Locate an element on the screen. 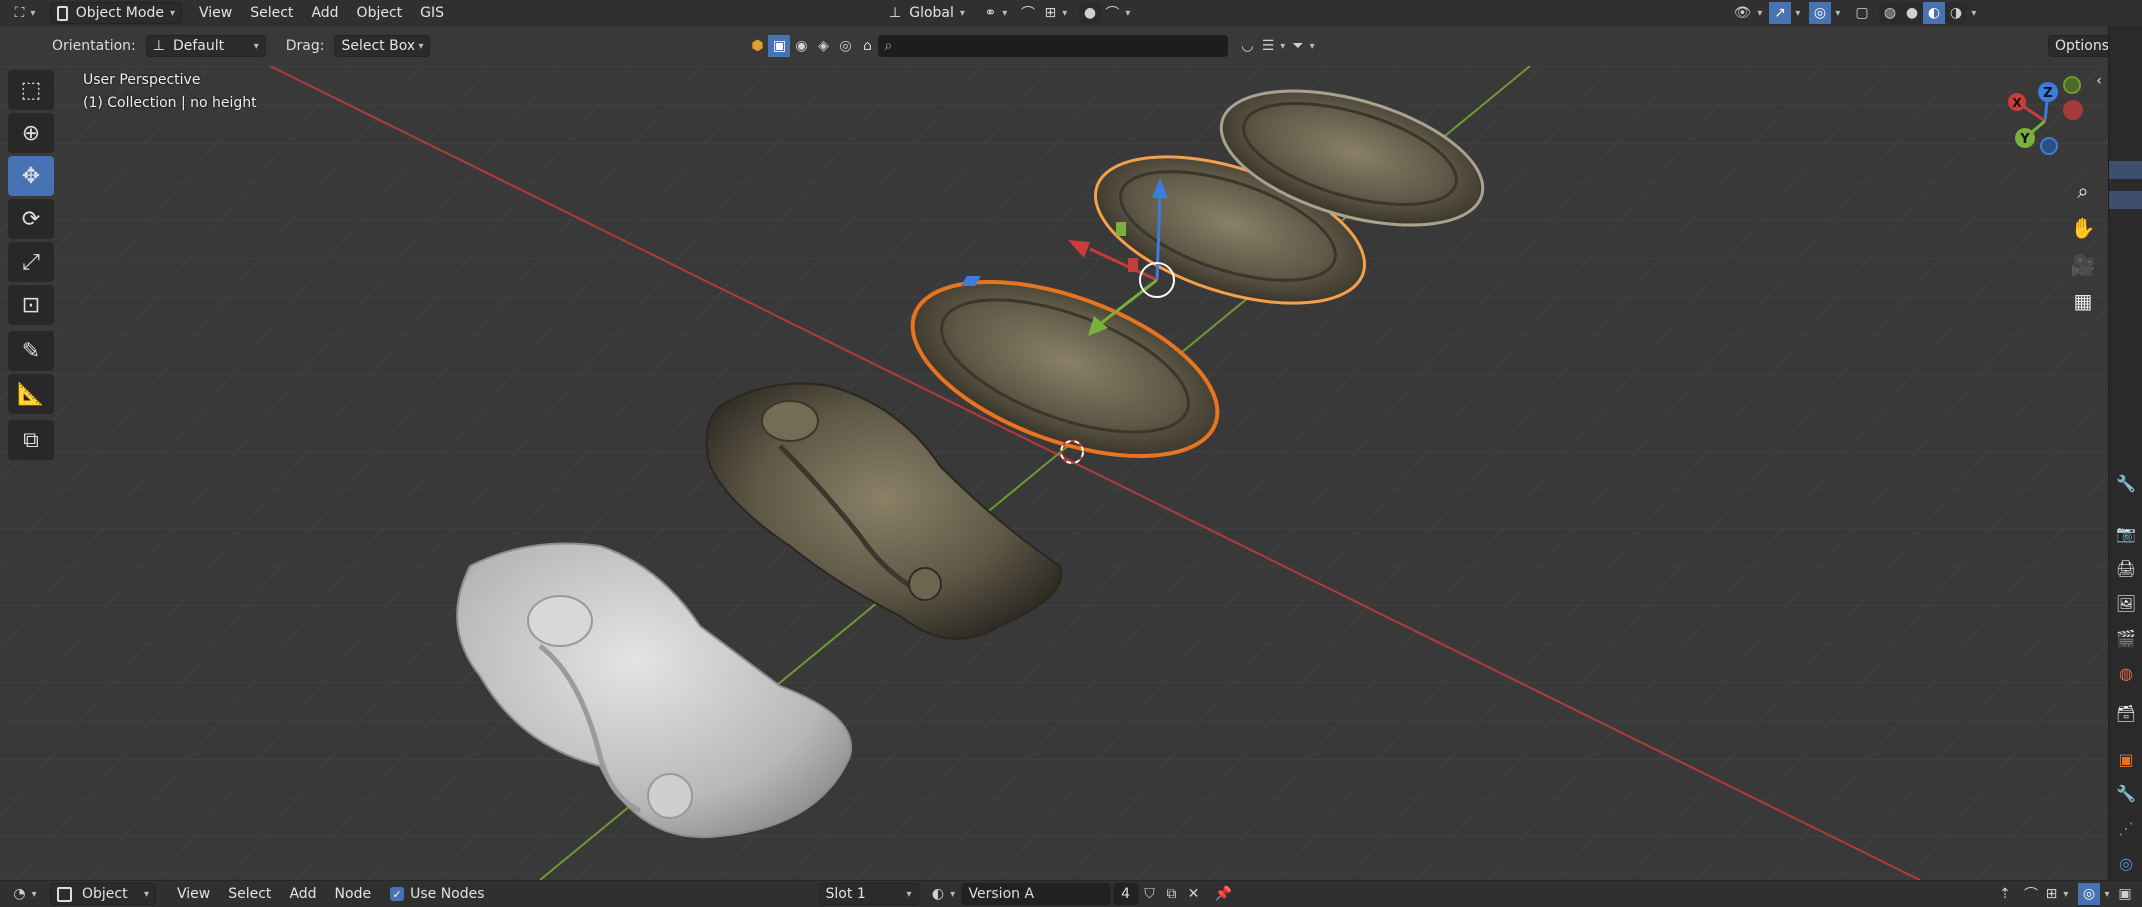  transform-orientation-label: Global is located at coordinates (931, 13).